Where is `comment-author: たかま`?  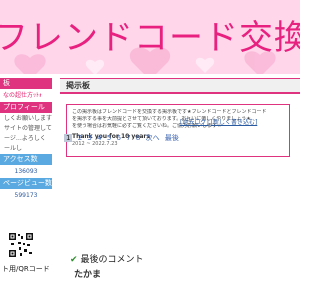 comment-author: たかま is located at coordinates (87, 273).